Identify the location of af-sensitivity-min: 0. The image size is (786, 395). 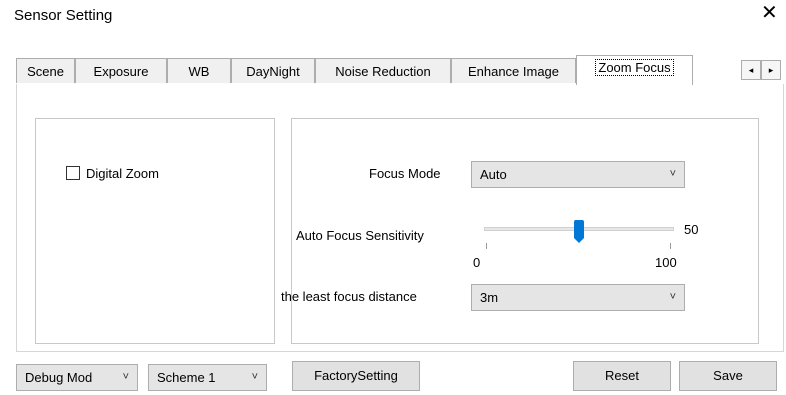
(477, 262).